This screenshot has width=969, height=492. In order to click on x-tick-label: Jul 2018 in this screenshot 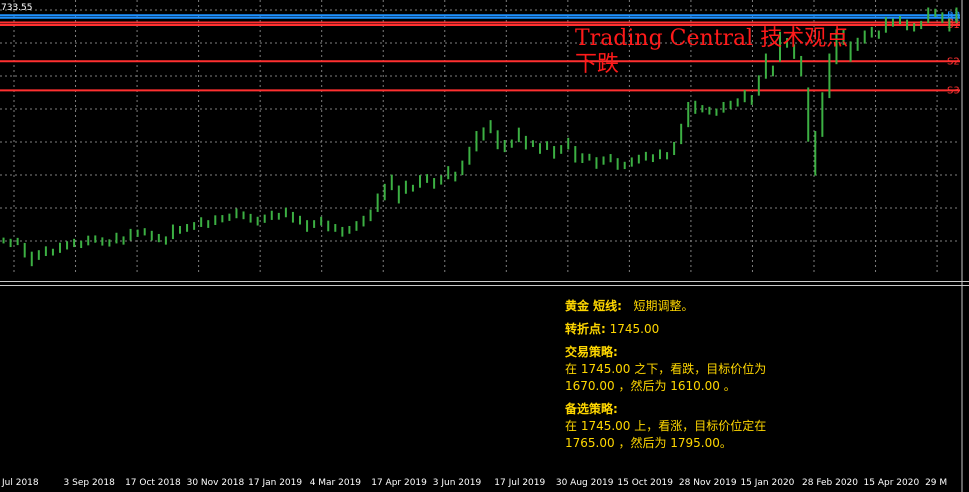, I will do `click(20, 483)`.